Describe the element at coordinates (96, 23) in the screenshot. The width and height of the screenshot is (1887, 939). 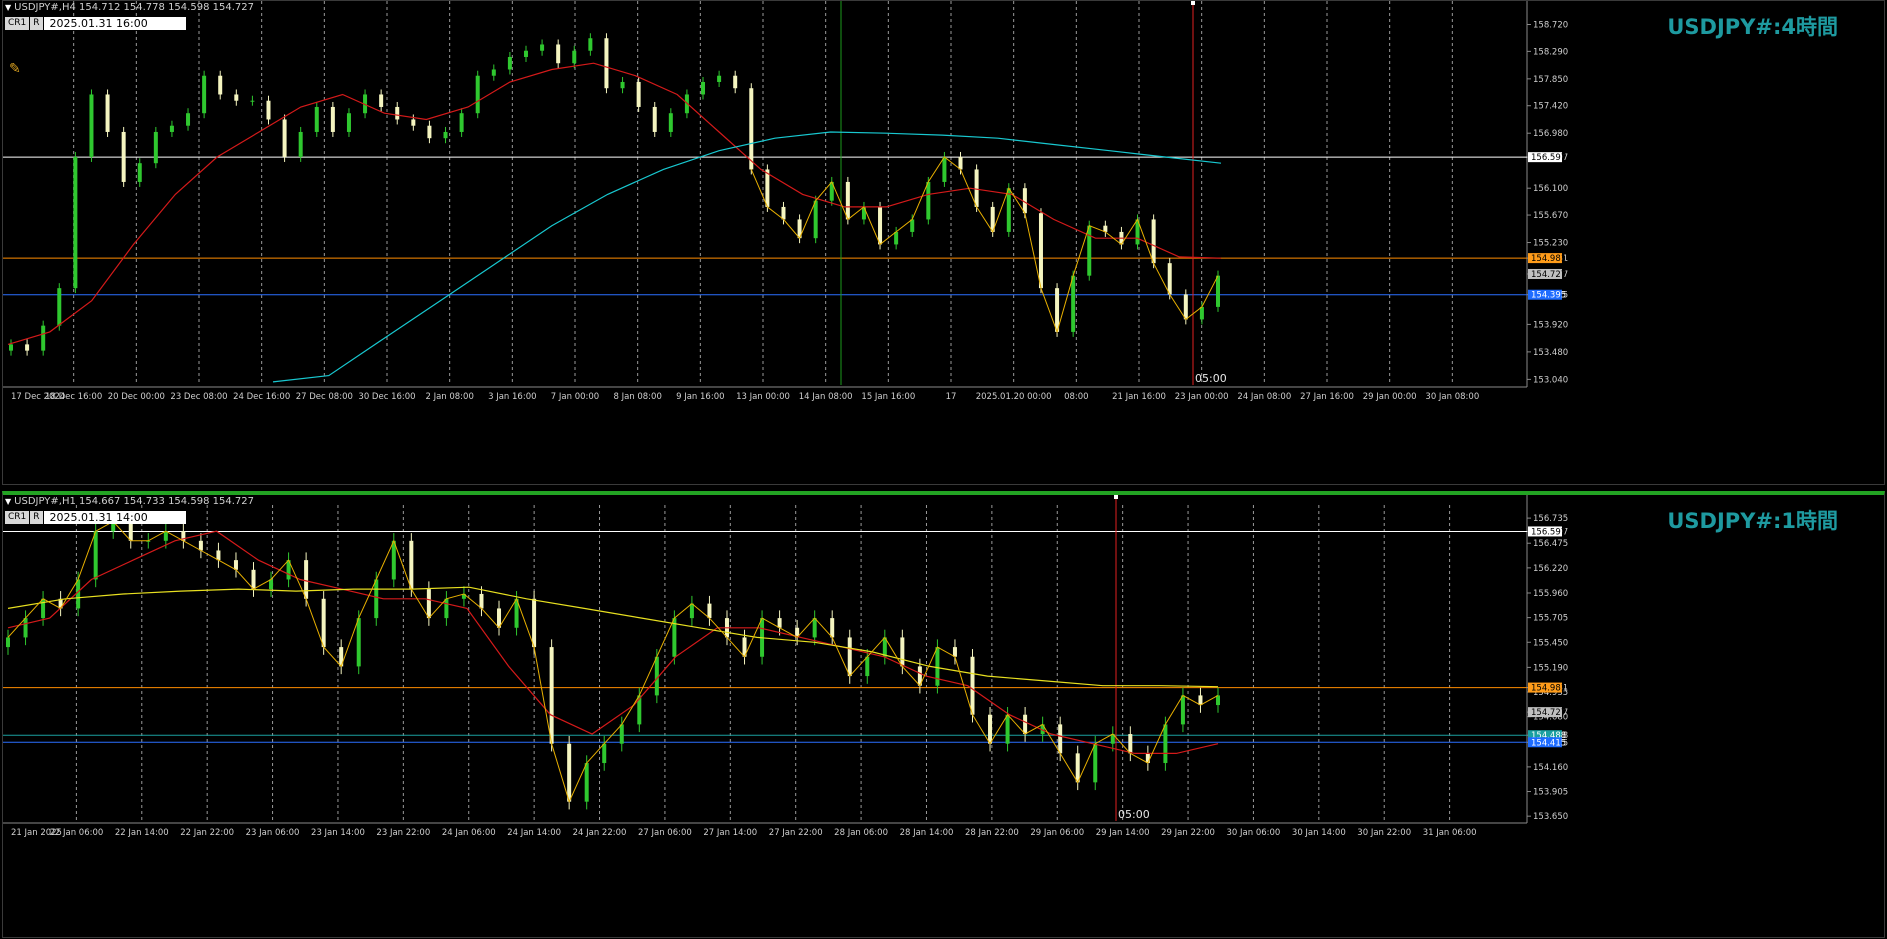
I see `h4-crosshair-info: CR1 R 2025.01.31 16:00` at that location.